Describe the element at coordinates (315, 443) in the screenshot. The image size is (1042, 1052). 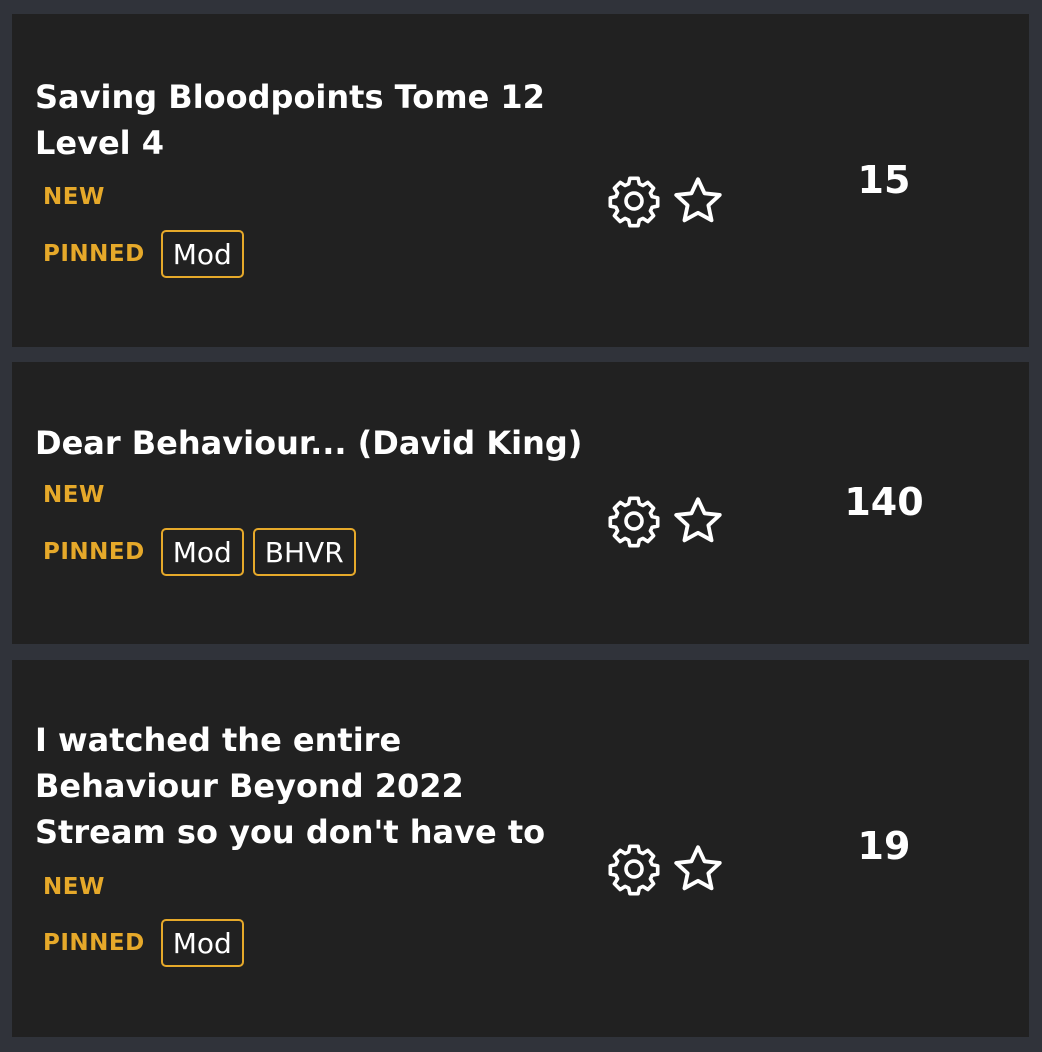
I see `thread-title-link: Dear Behaviour... (David King)` at that location.